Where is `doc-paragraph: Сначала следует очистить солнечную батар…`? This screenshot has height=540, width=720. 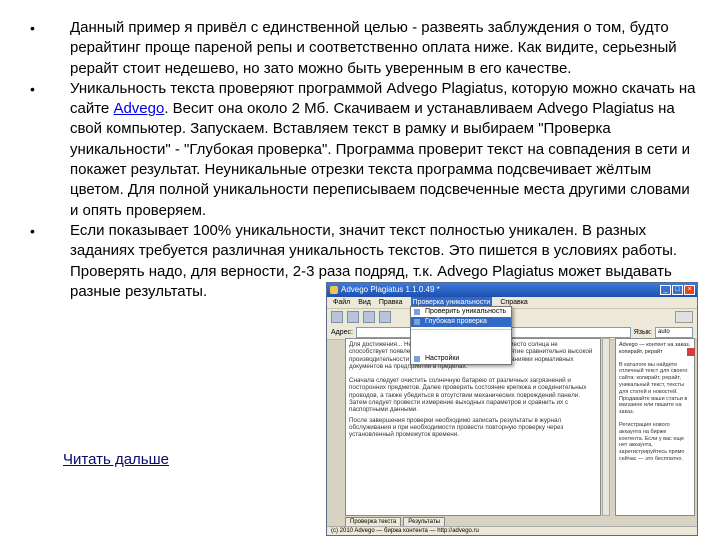 doc-paragraph: Сначала следует очистить солнечную батар… is located at coordinates (468, 395).